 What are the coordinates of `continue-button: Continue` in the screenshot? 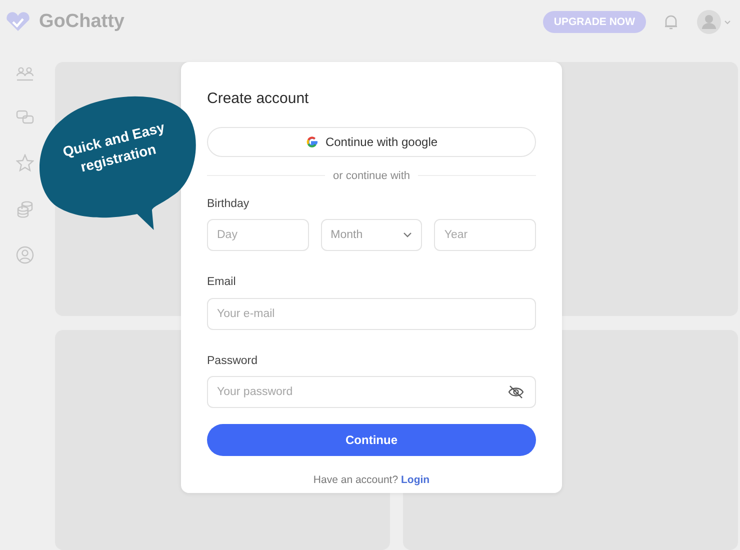 It's located at (371, 440).